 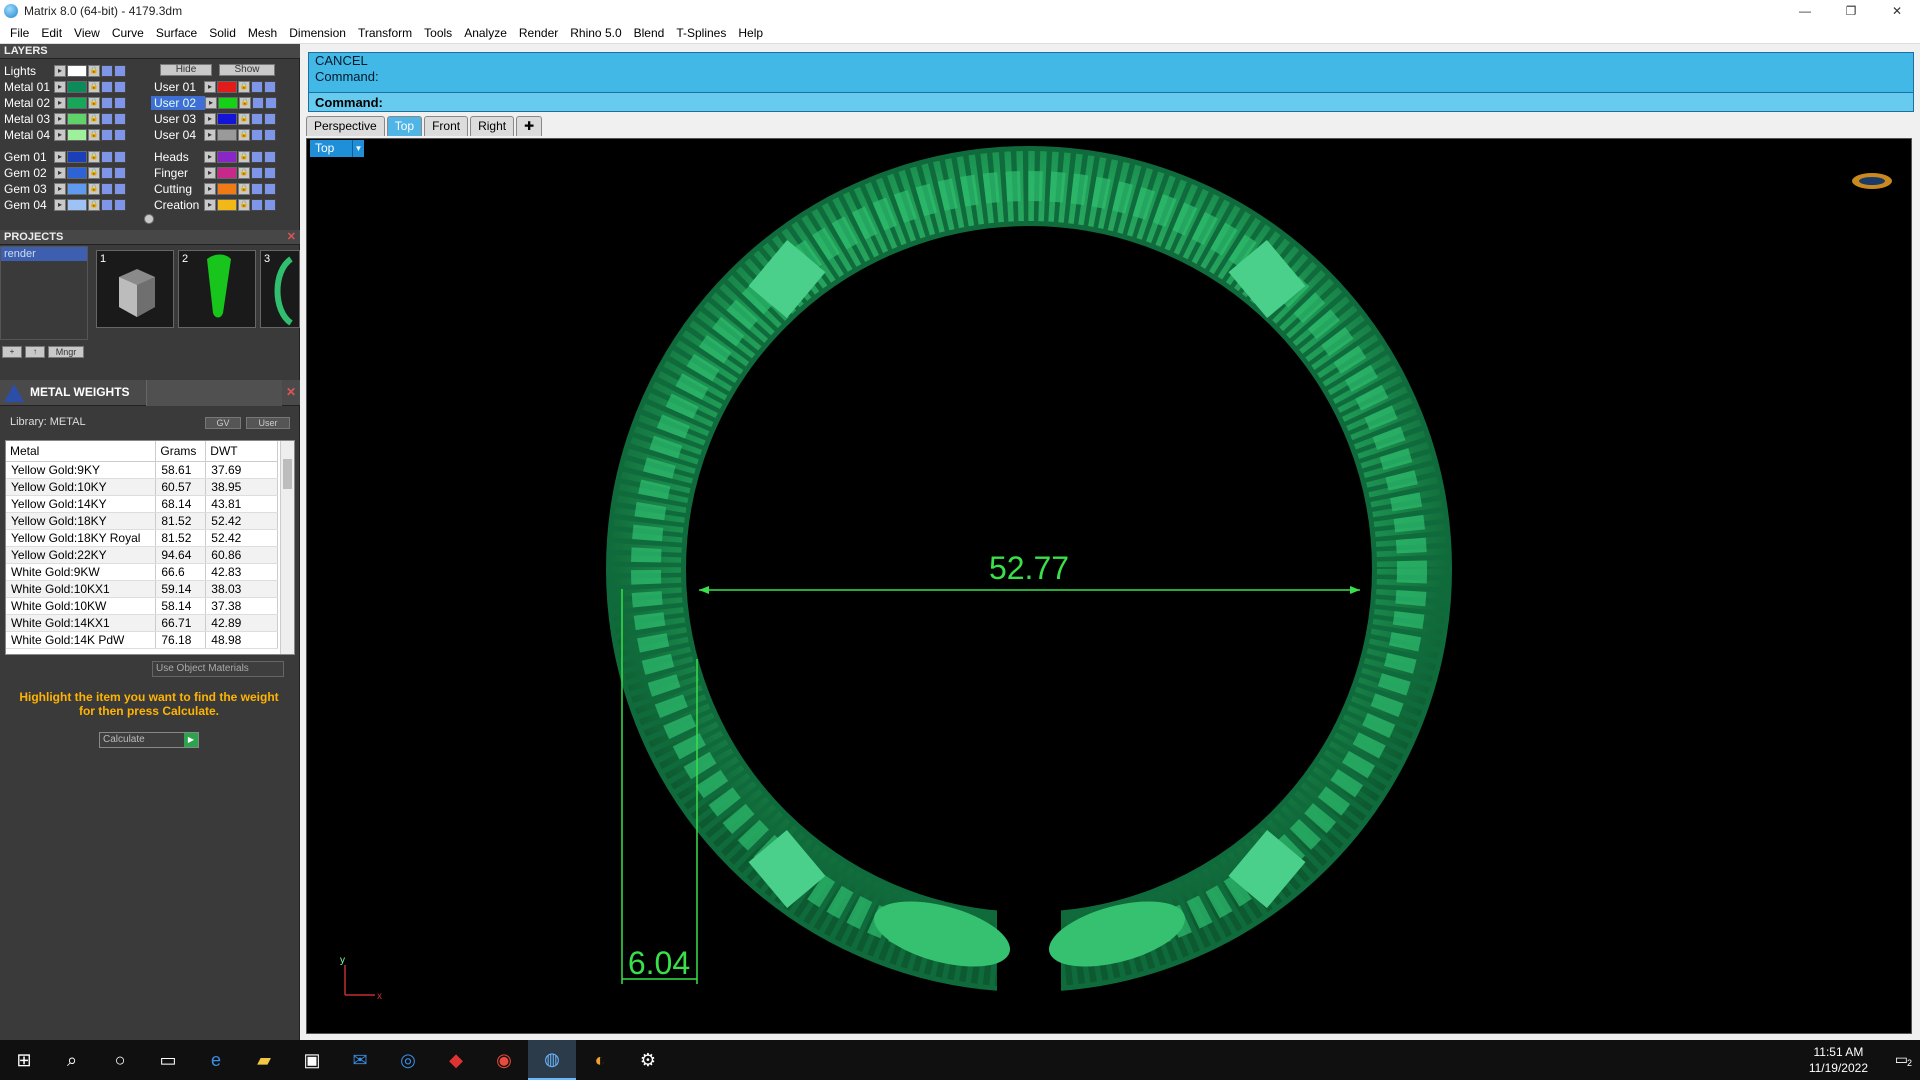 What do you see at coordinates (538, 33) in the screenshot?
I see `menu-item-render: Render` at bounding box center [538, 33].